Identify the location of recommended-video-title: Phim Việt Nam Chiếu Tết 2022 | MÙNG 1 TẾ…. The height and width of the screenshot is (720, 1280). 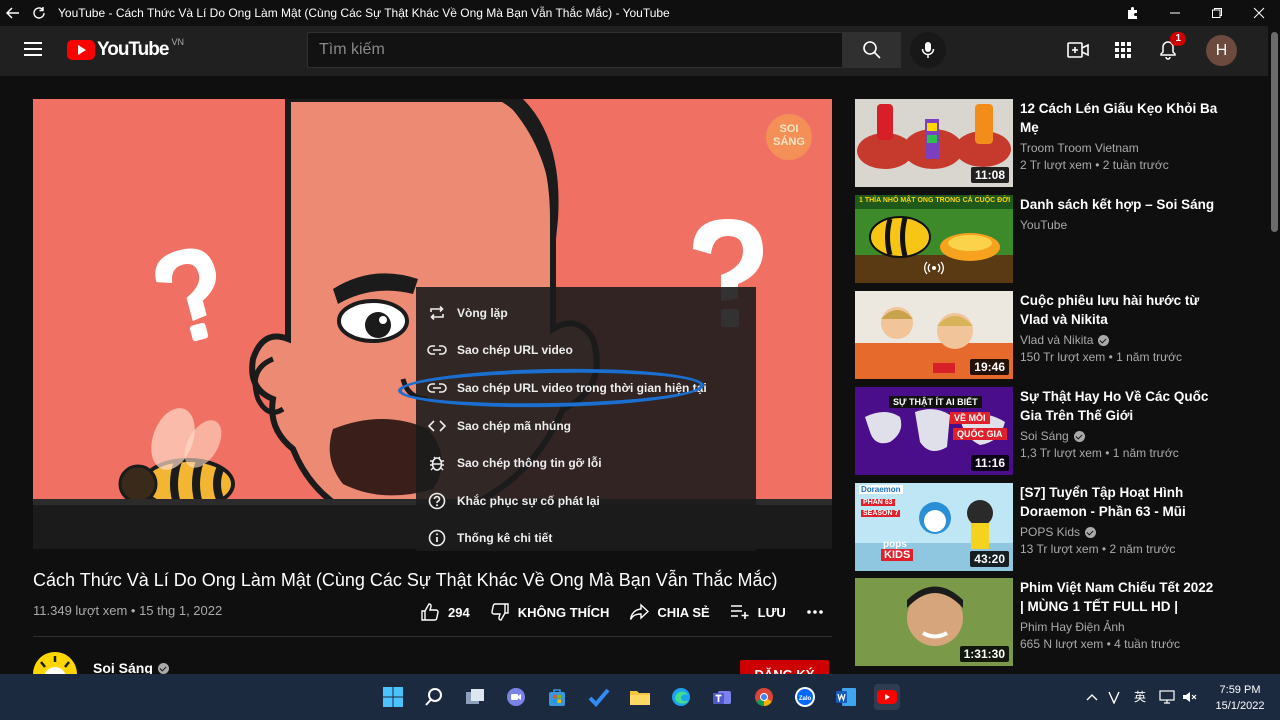
(1120, 597).